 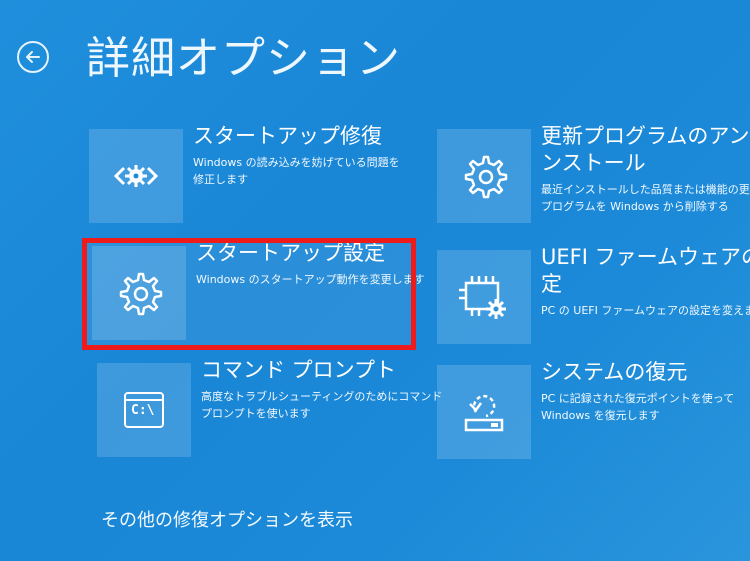 I want to click on option-description: Windows の読み込みを妨げている問題を 修正します, so click(x=296, y=171).